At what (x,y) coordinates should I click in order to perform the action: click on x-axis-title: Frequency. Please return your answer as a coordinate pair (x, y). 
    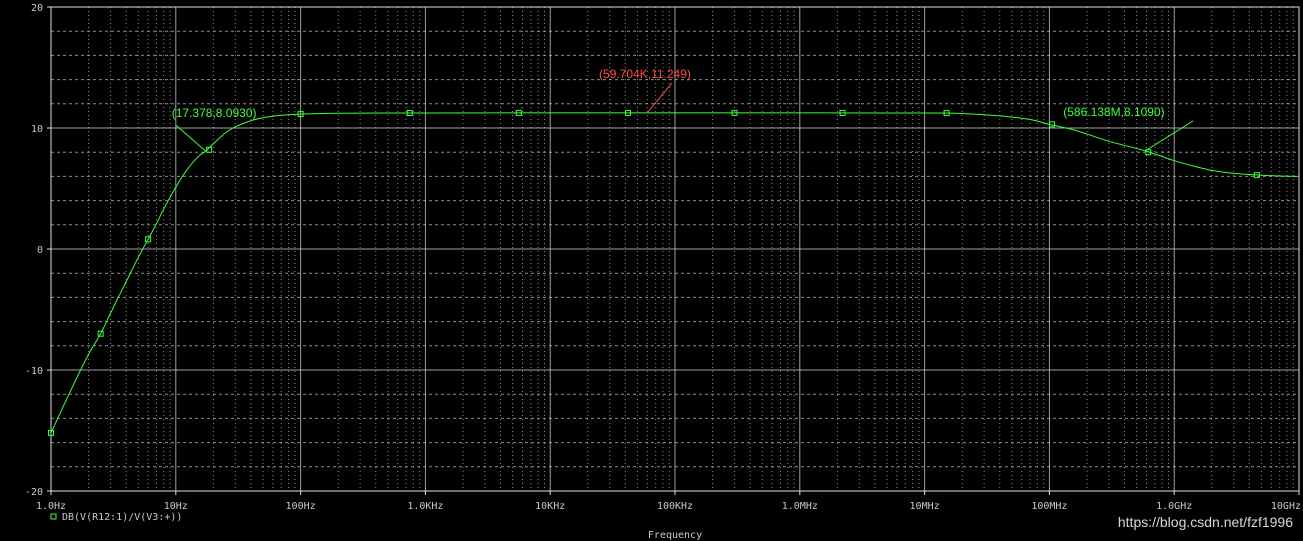
    Looking at the image, I should click on (675, 535).